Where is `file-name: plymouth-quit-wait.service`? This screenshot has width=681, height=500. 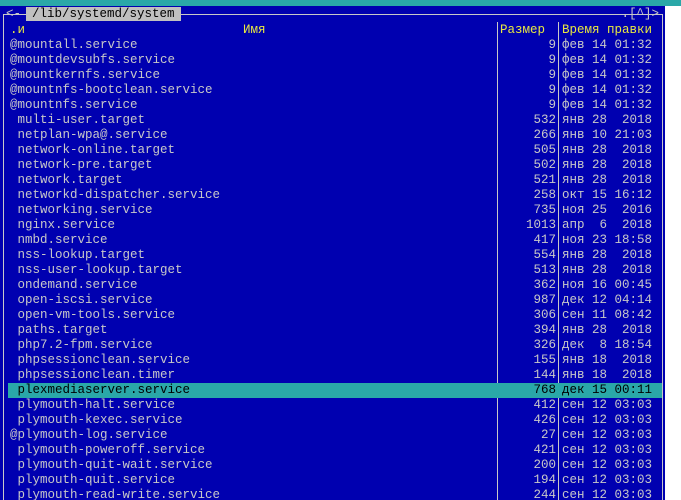
file-name: plymouth-quit-wait.service is located at coordinates (111, 465).